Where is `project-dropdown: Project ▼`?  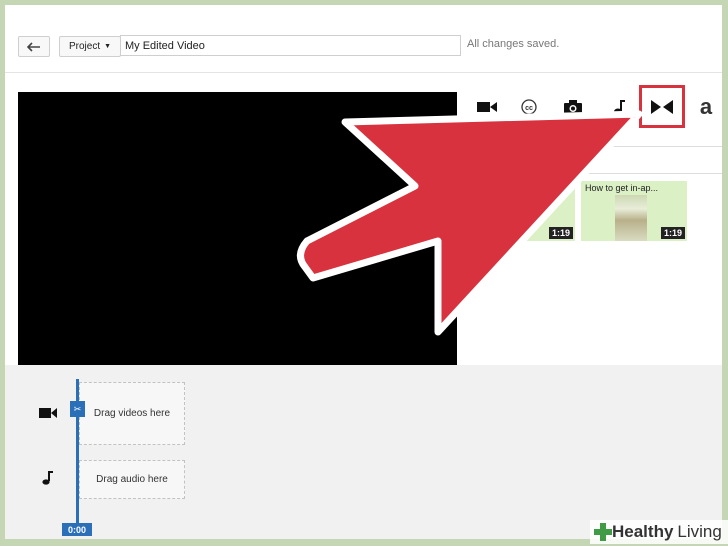
project-dropdown: Project ▼ is located at coordinates (90, 46).